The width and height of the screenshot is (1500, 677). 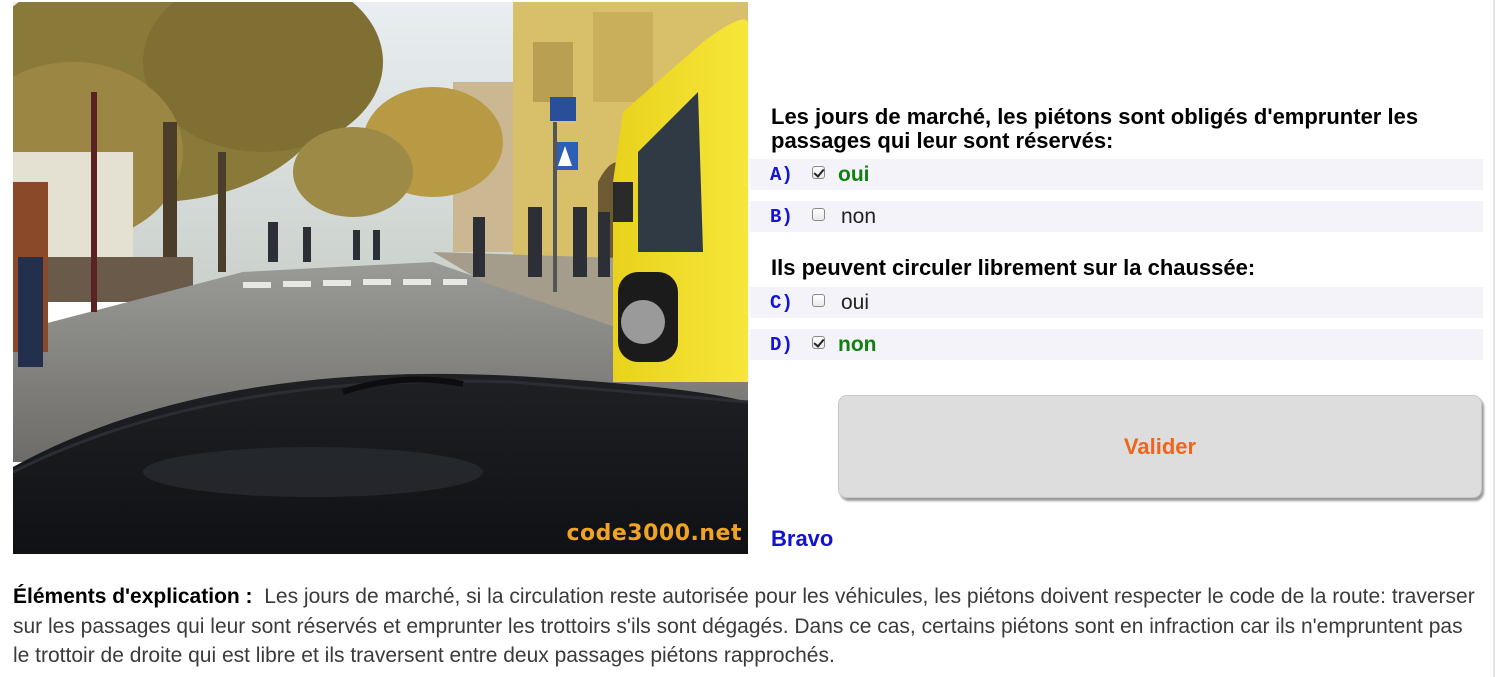 What do you see at coordinates (859, 216) in the screenshot?
I see `option-b-label: non` at bounding box center [859, 216].